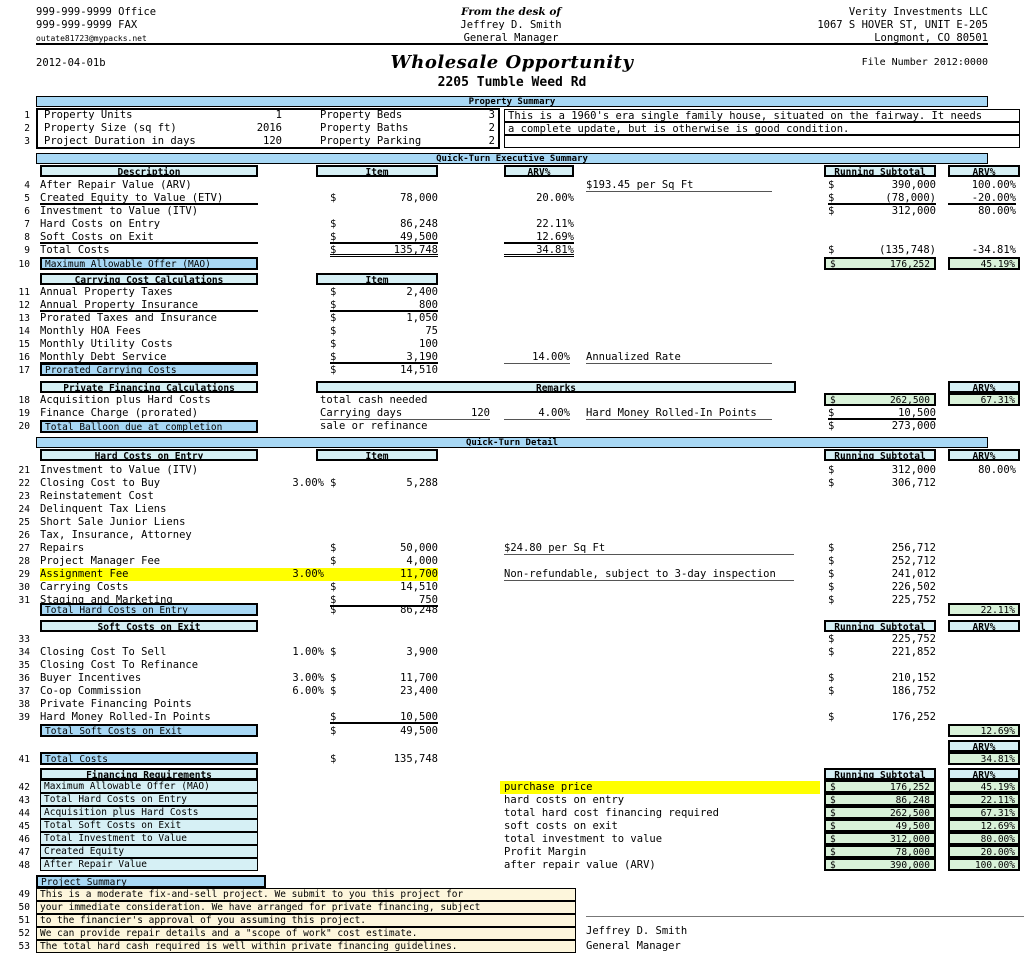 This screenshot has height=966, width=1024. I want to click on row-number: 14, so click(24, 331).